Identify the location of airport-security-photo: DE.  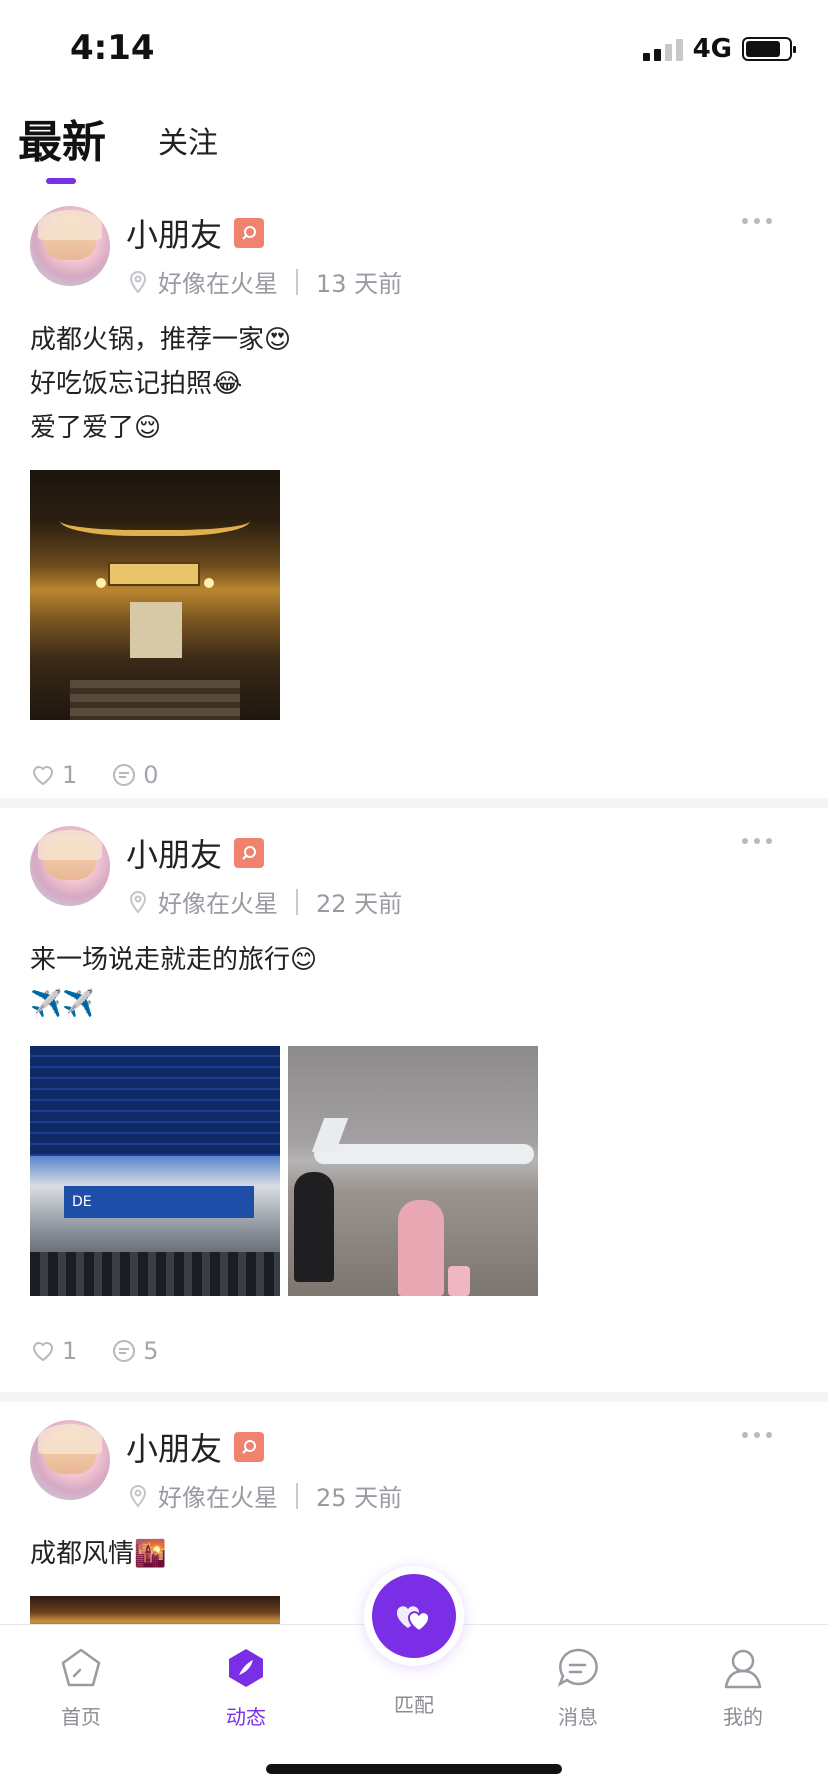
(155, 1171).